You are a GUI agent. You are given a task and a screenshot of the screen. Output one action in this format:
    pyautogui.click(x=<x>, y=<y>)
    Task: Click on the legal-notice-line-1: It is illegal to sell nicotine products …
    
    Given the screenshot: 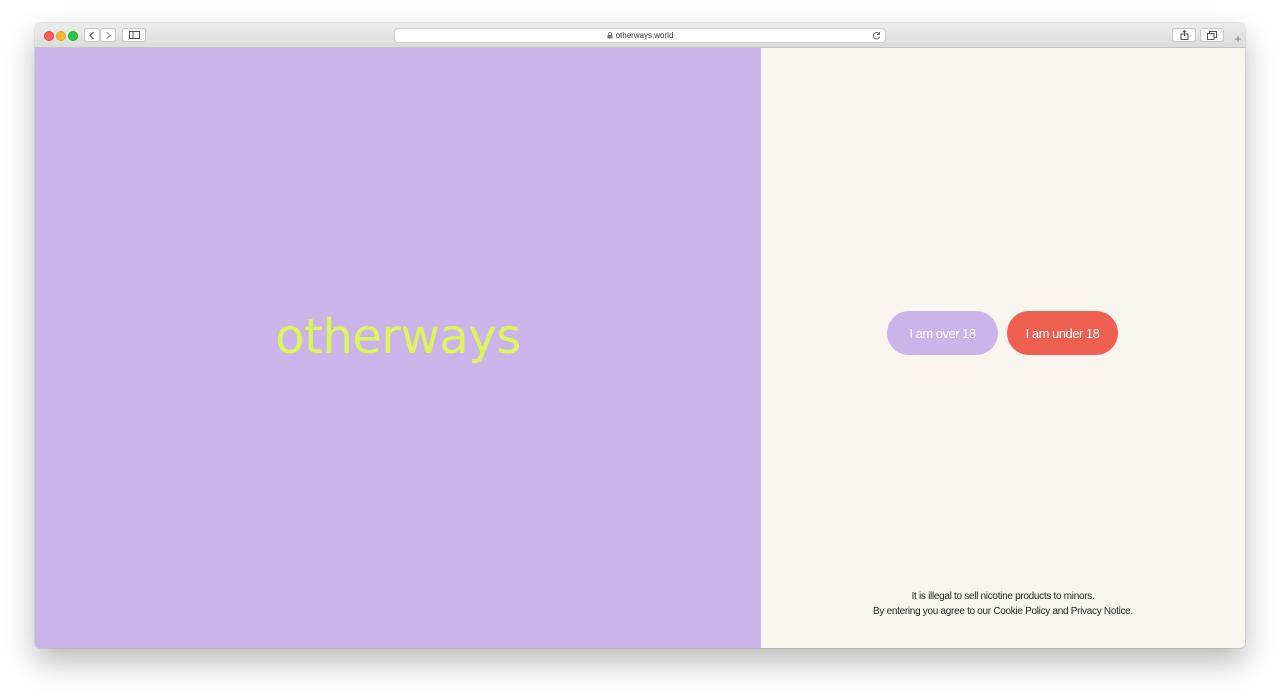 What is the action you would take?
    pyautogui.click(x=1003, y=596)
    